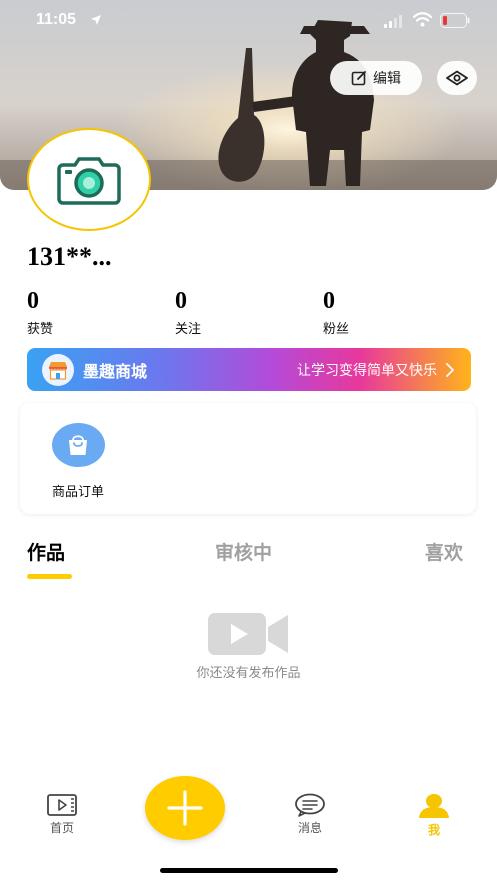  I want to click on product-orders-button: 商品订单, so click(78, 461).